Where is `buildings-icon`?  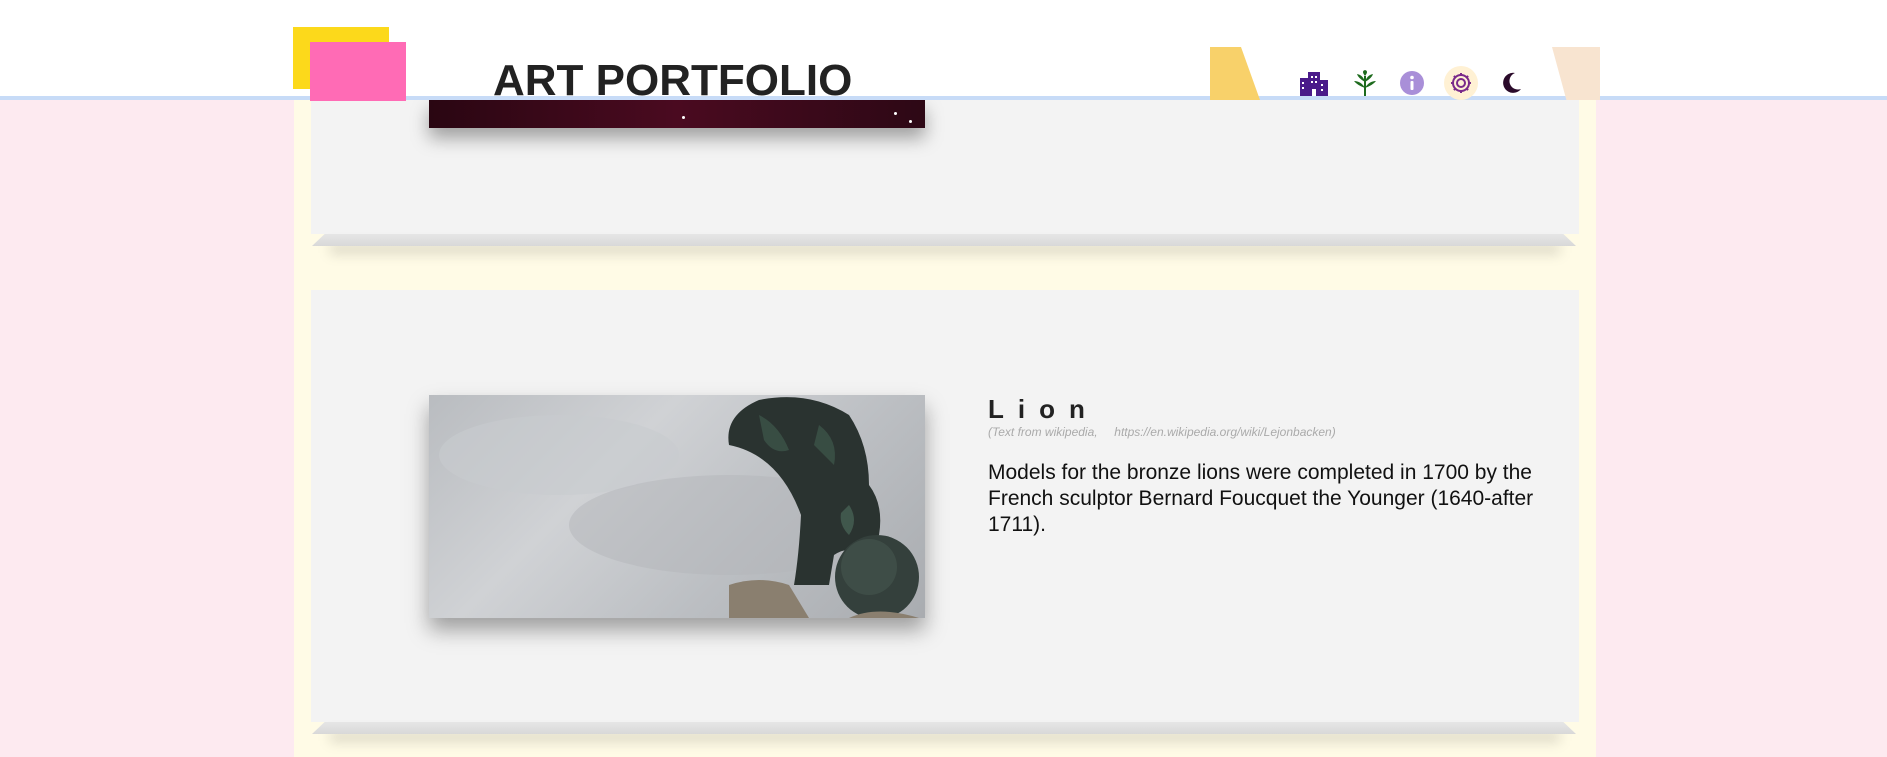 buildings-icon is located at coordinates (1314, 84).